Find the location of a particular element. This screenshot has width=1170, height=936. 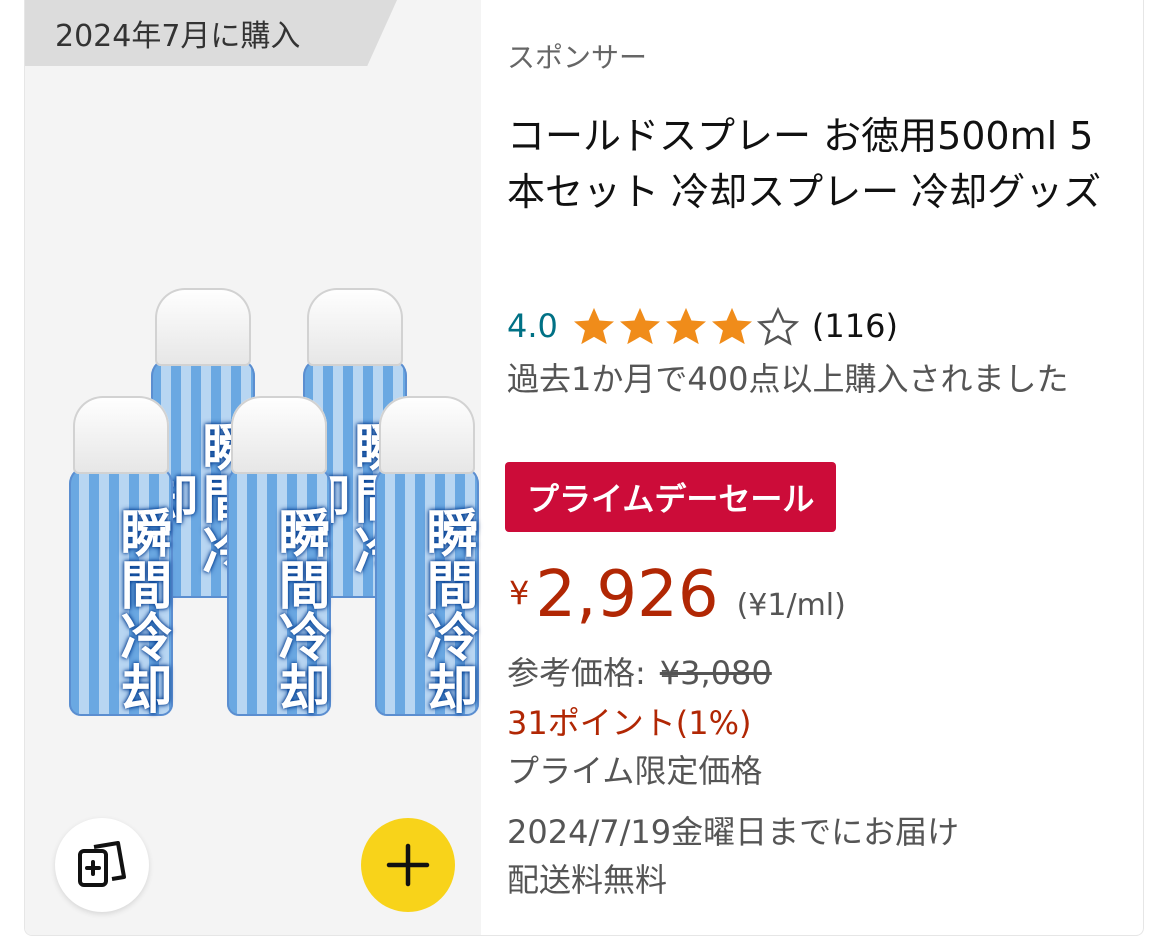

plus-icon is located at coordinates (408, 865).